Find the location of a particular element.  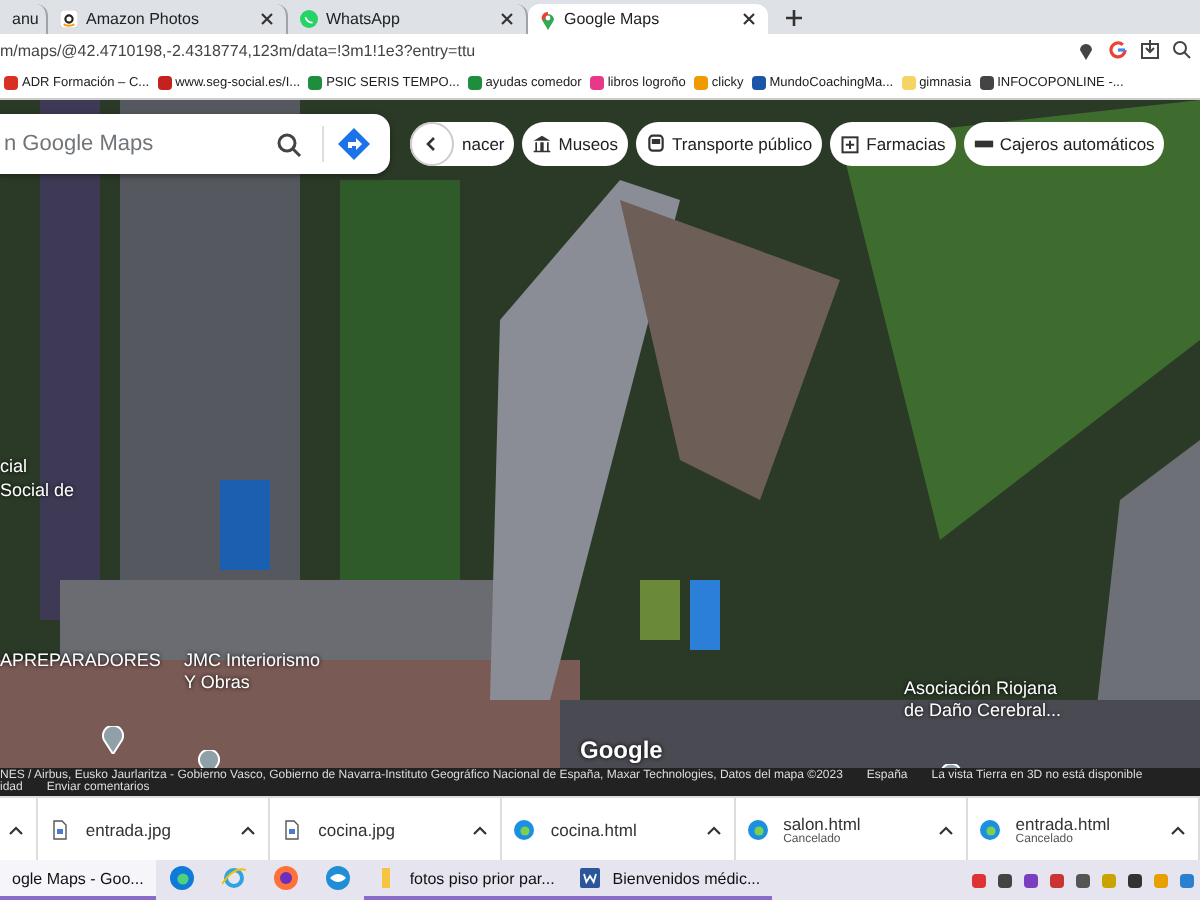

install-icon is located at coordinates (1150, 50).